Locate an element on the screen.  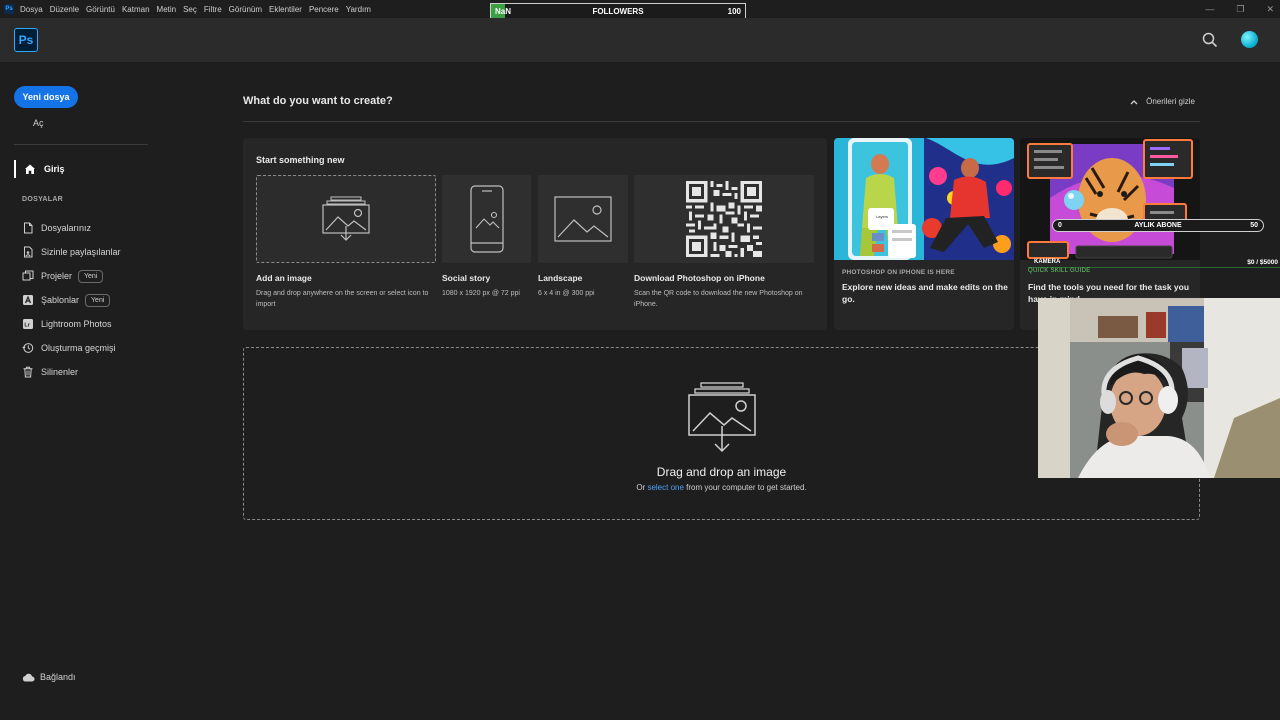
sidebar-item-projects: Projeler Yeni is located at coordinates (71, 276).